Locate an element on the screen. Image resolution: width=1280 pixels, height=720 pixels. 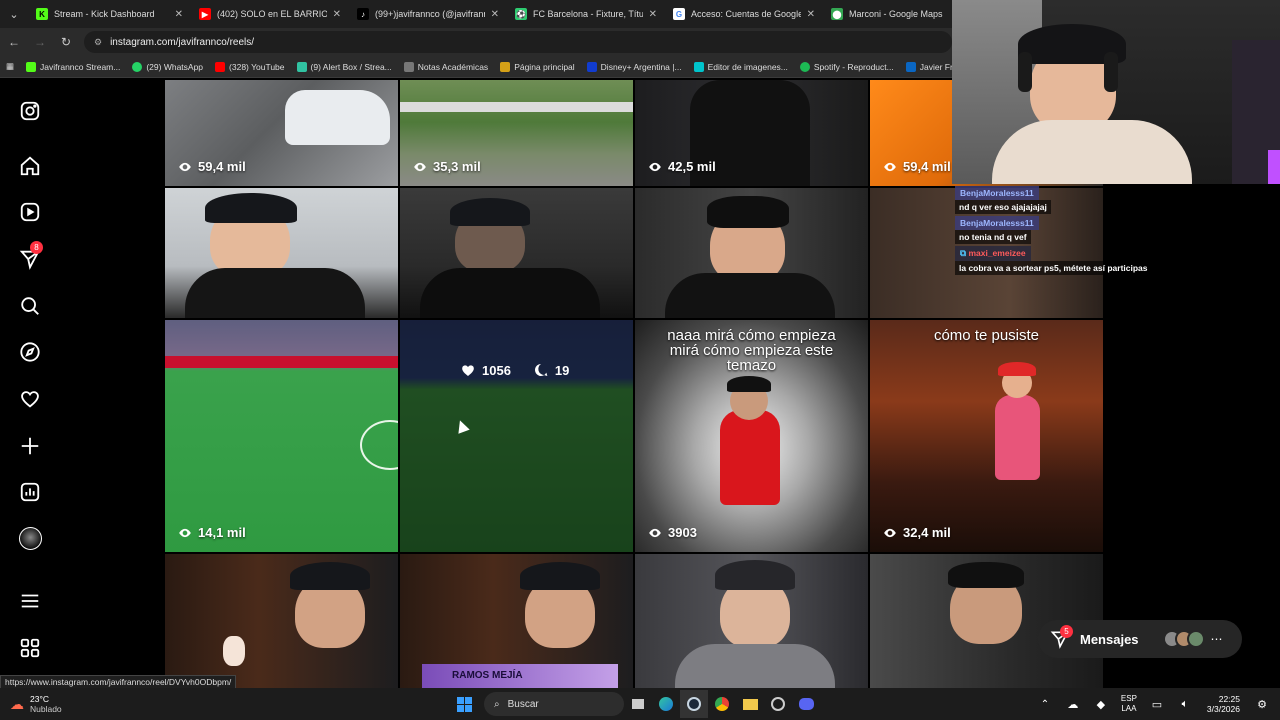
browser-tab: G Acceso: Cuentas de Google ✕ is located at coordinates (744, 14).